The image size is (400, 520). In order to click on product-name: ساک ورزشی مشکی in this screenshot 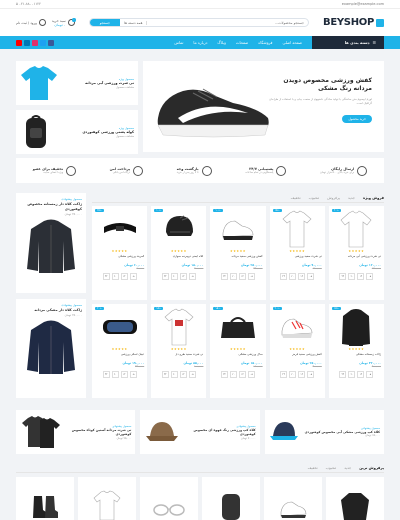, I will do `click(238, 356)`.